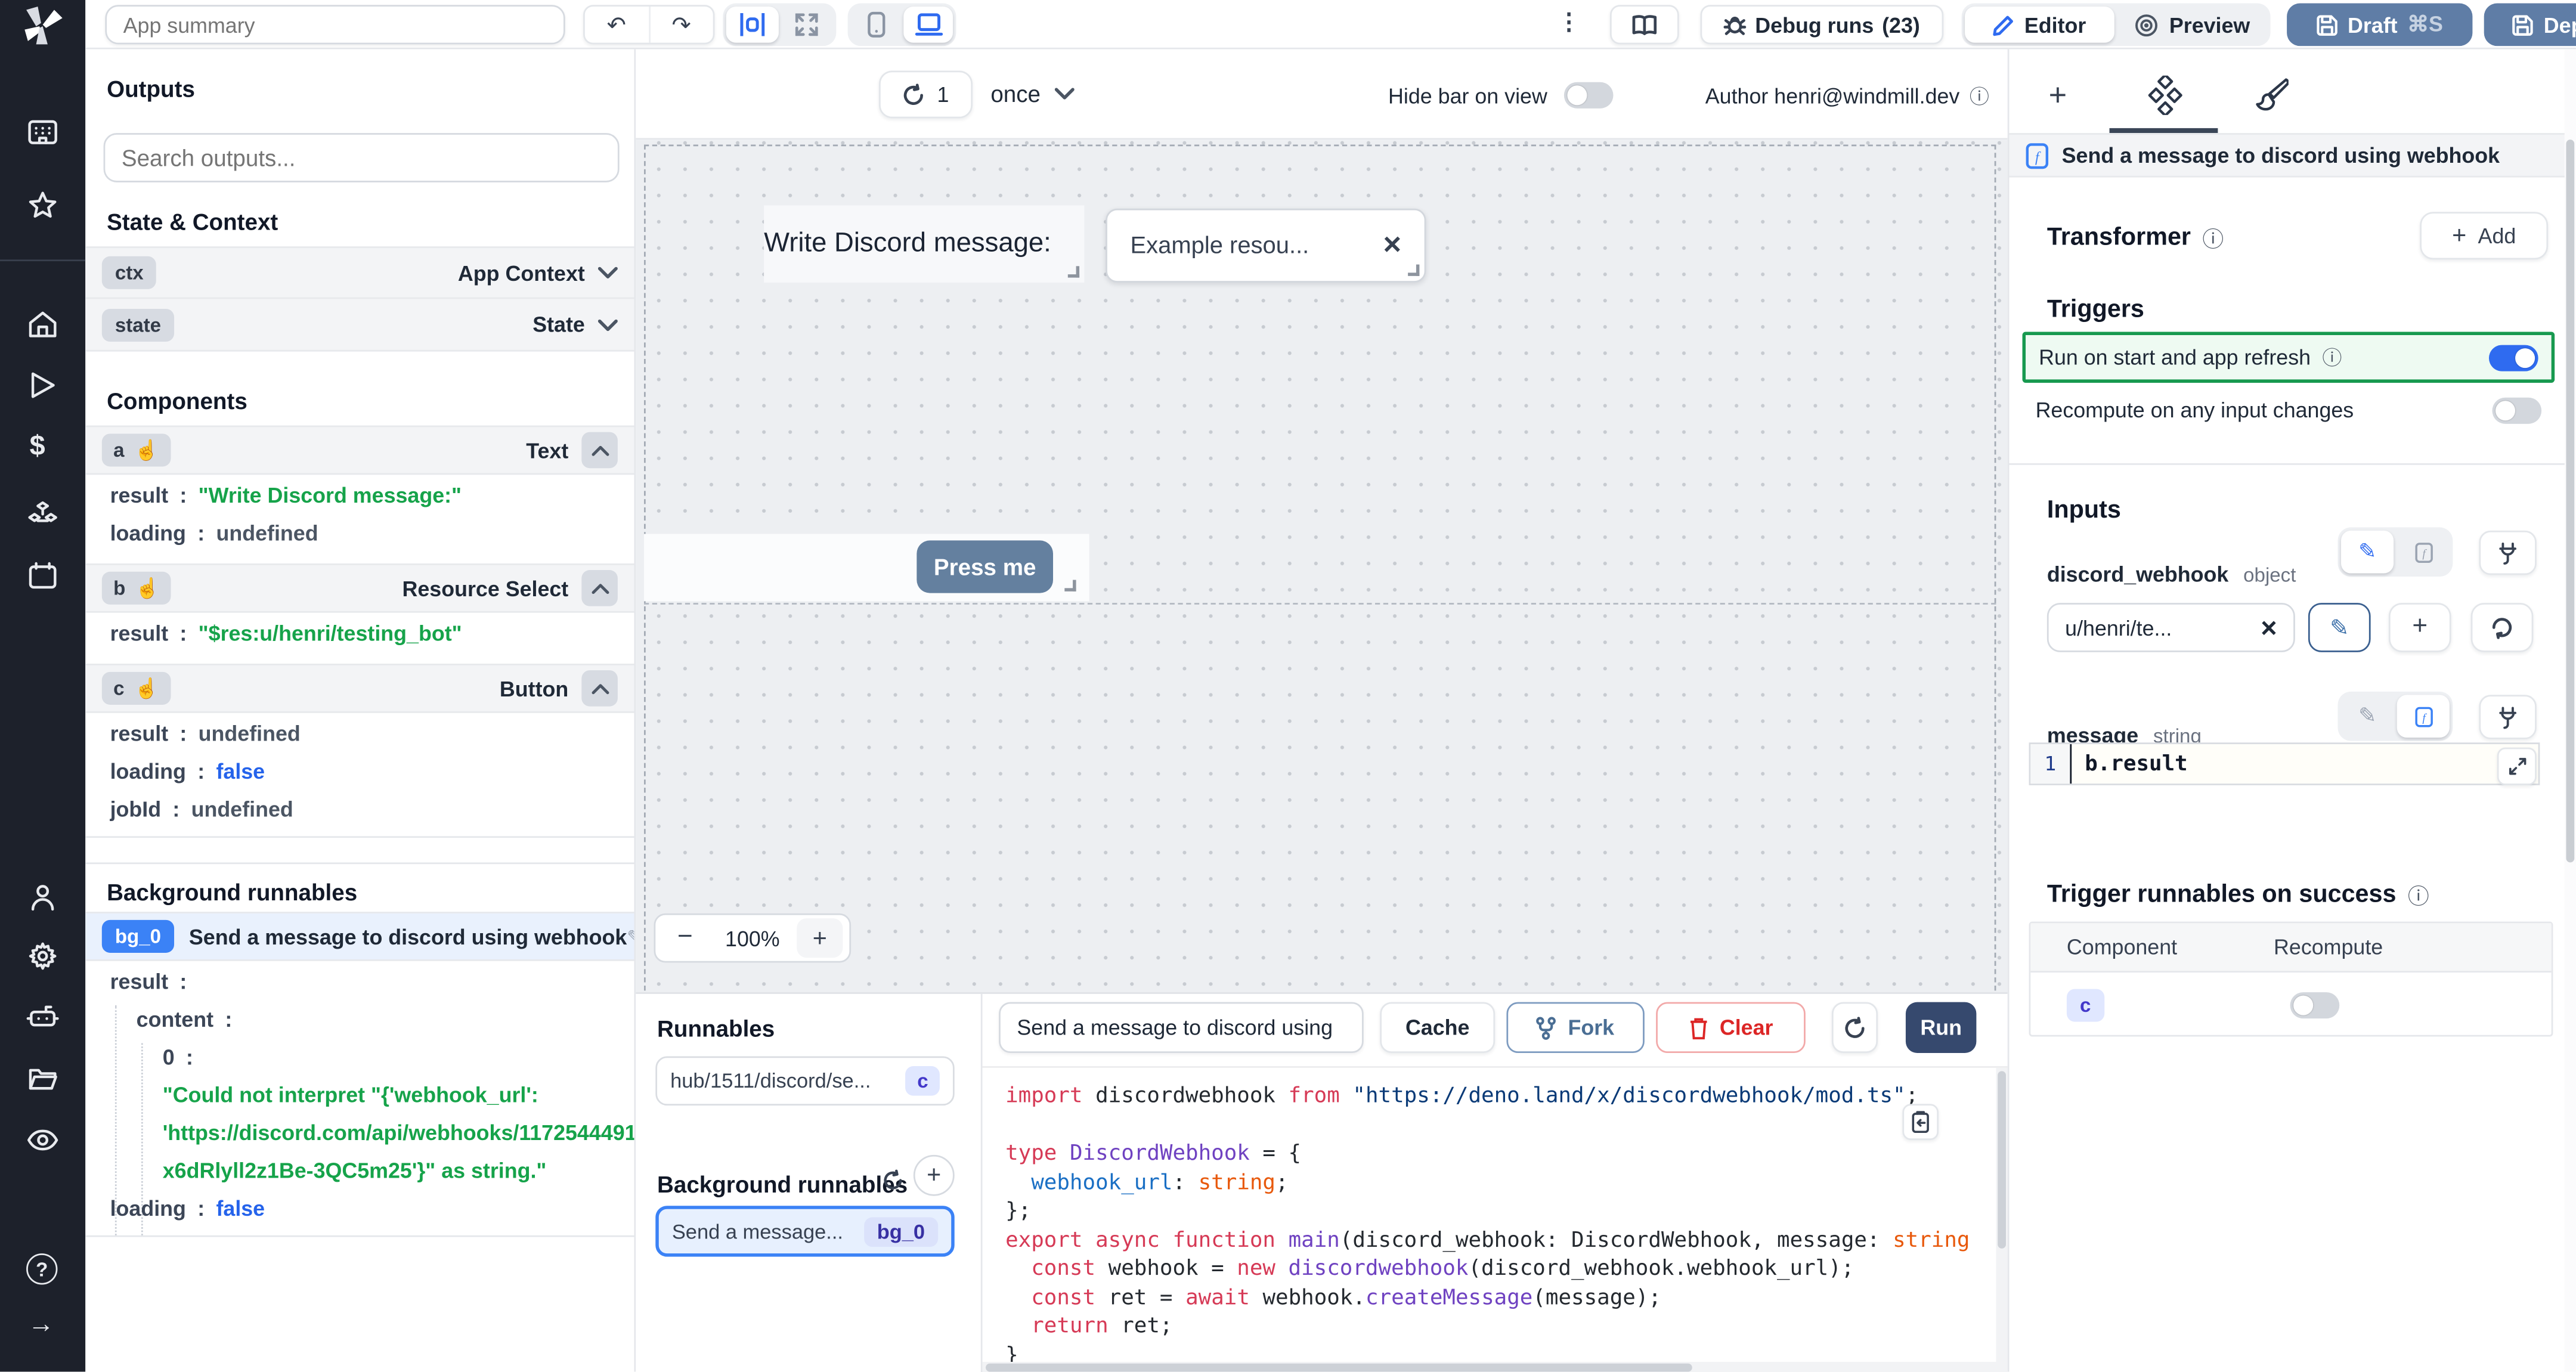 This screenshot has width=2576, height=1372. I want to click on redo-button: ↷, so click(682, 25).